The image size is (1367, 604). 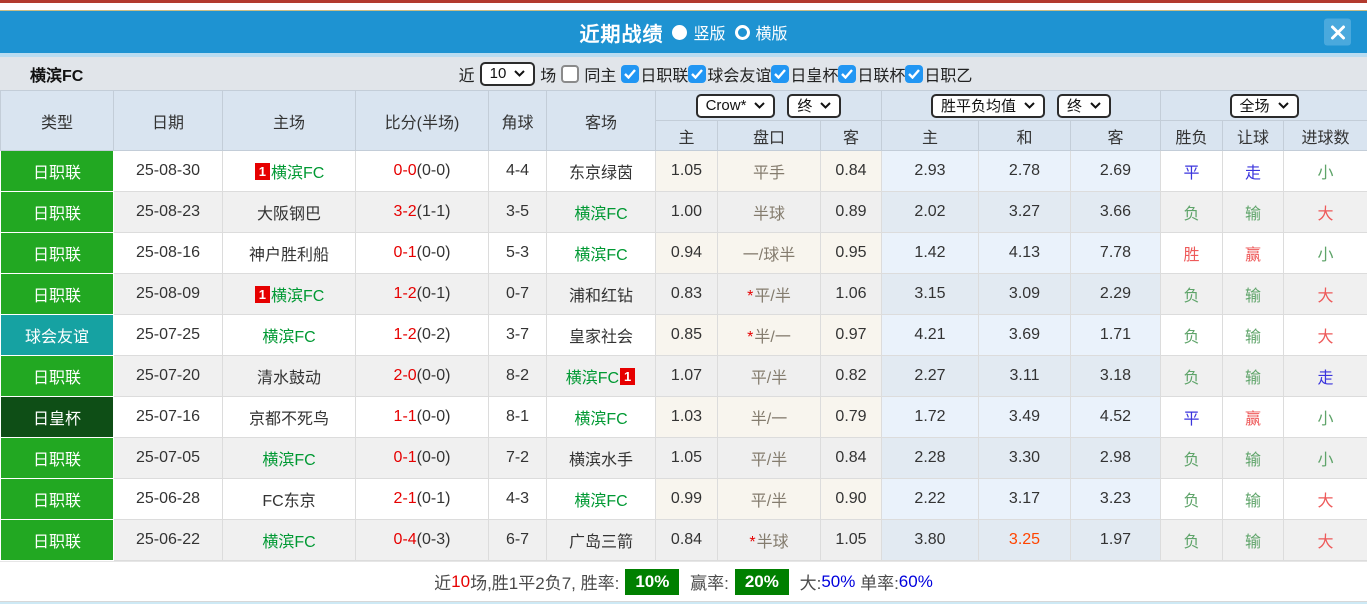 What do you see at coordinates (687, 253) in the screenshot?
I see `odds-home: 0.94` at bounding box center [687, 253].